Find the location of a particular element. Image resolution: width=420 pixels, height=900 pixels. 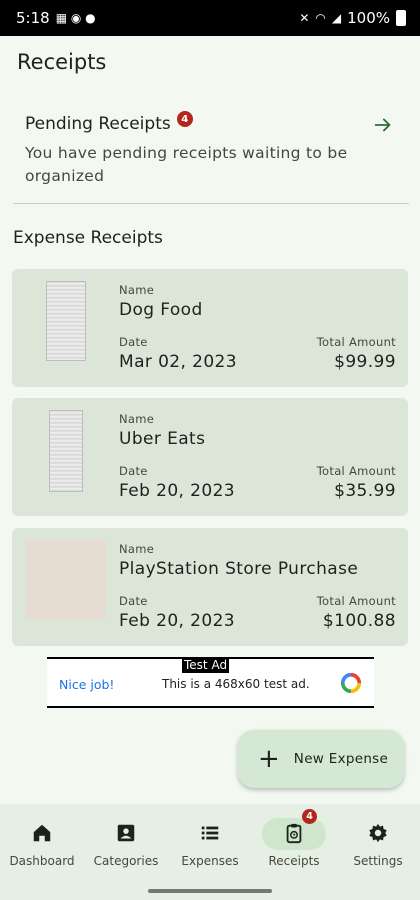

nav-label: Dashboard is located at coordinates (42, 861).